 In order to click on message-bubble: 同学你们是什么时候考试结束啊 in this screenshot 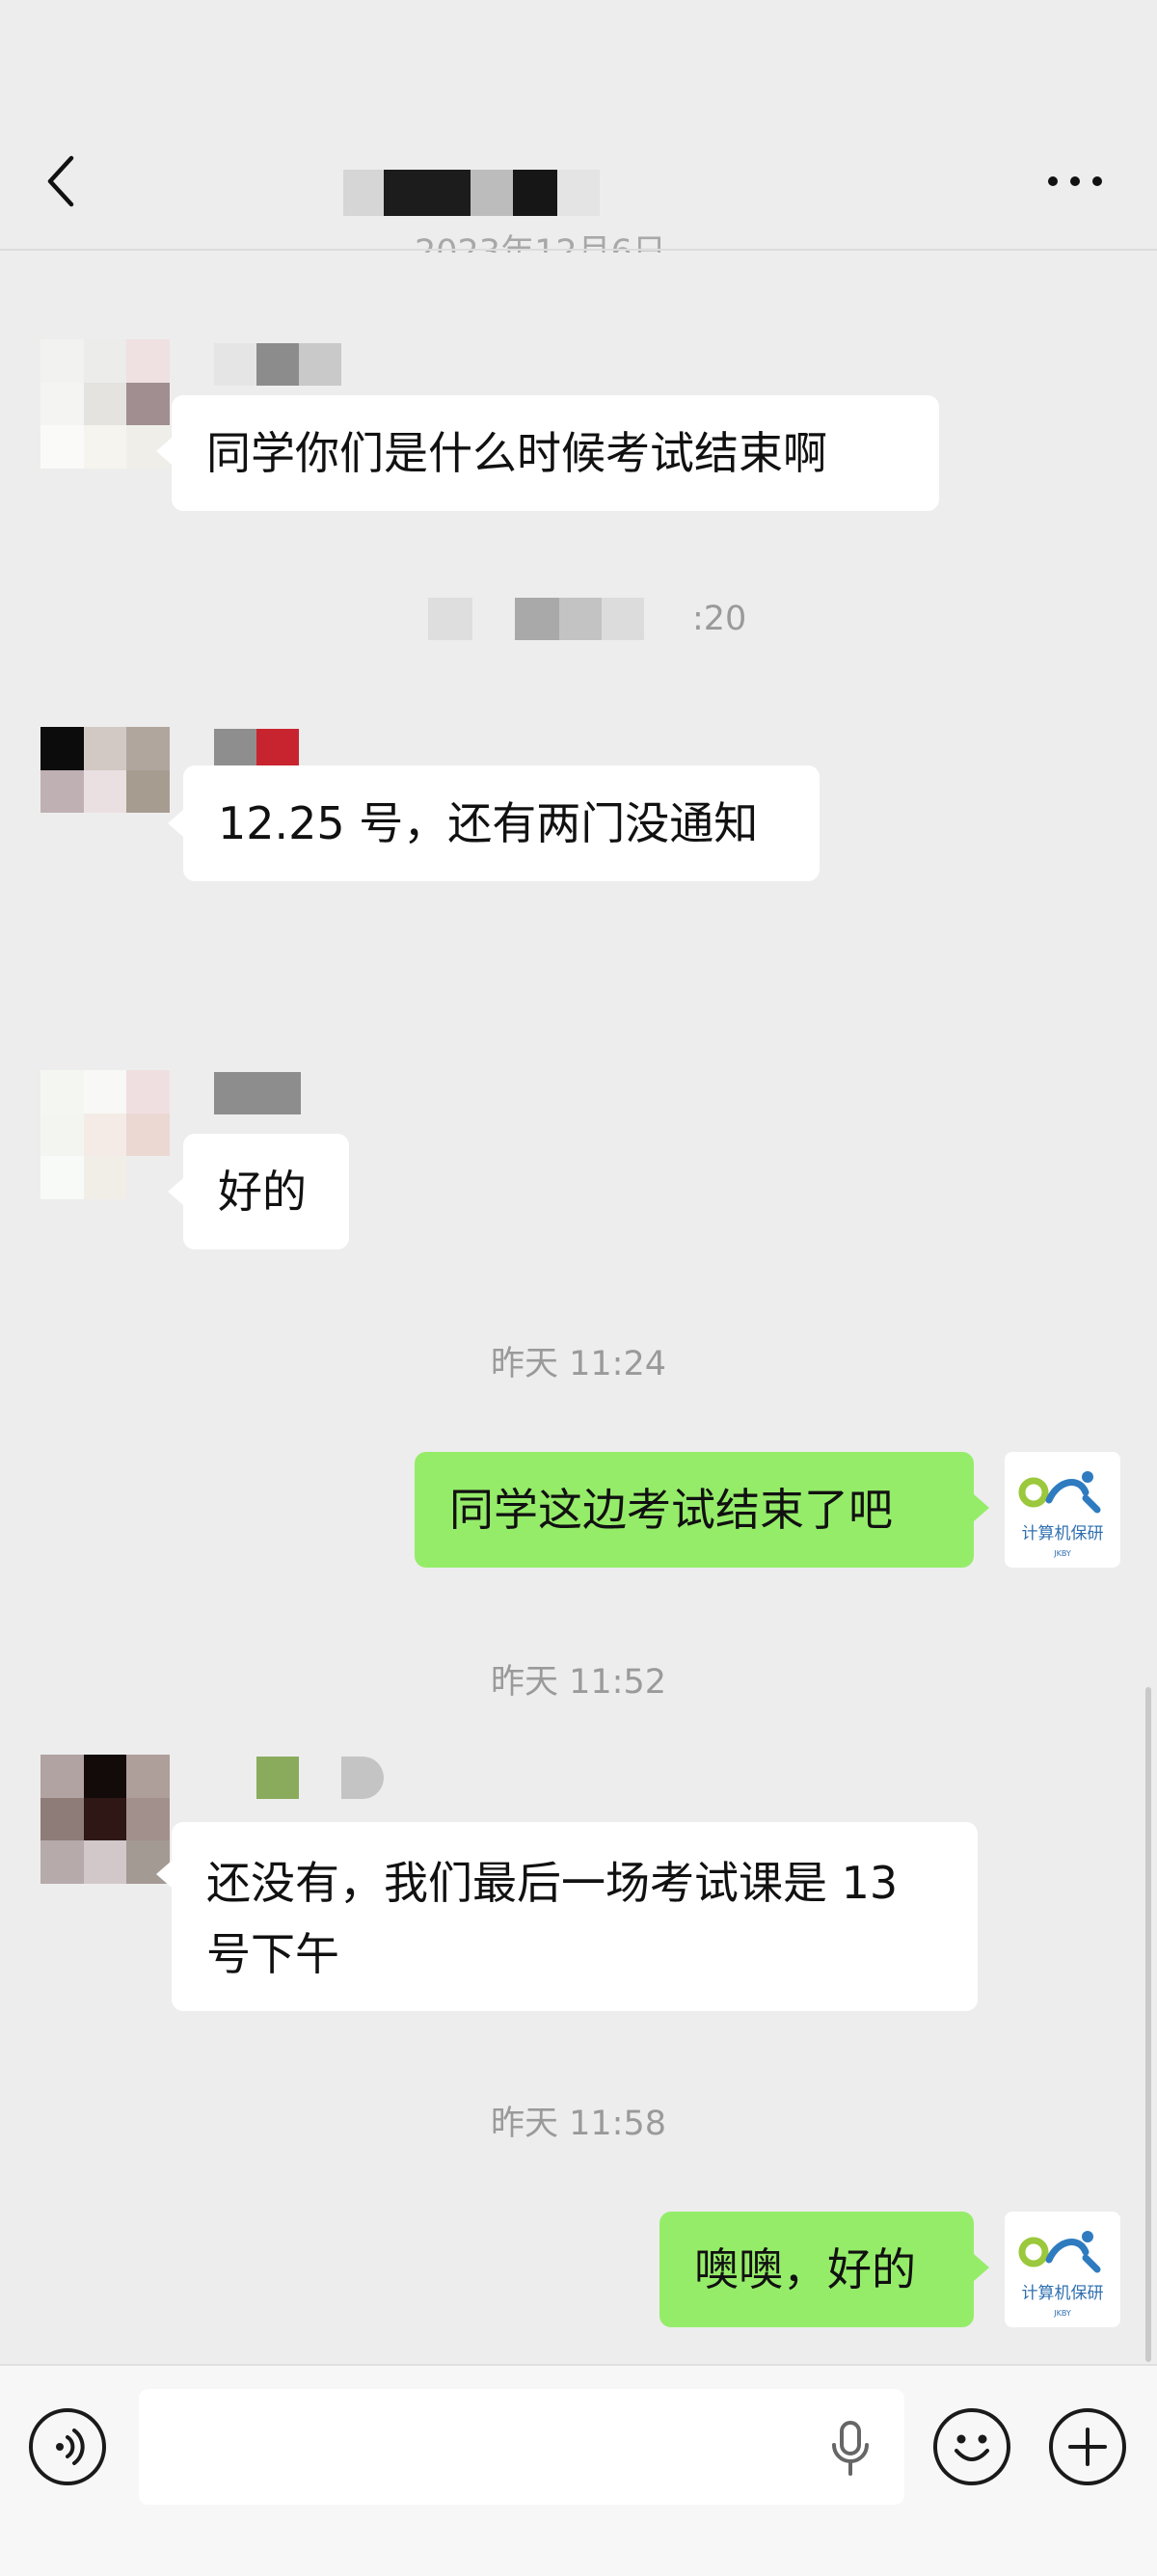, I will do `click(555, 453)`.